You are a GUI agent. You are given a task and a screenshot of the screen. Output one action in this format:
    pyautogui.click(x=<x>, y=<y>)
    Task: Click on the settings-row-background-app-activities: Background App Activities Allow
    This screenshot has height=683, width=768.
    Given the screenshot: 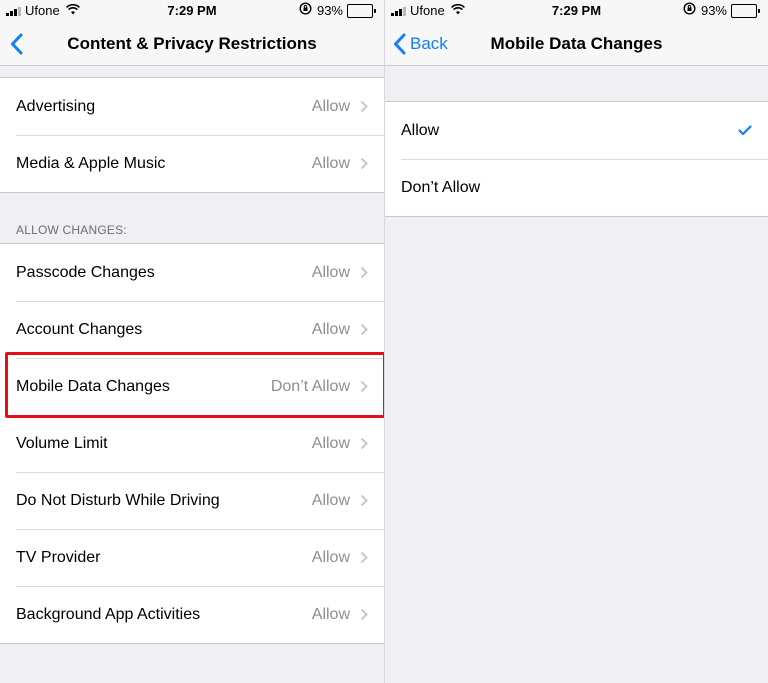 What is the action you would take?
    pyautogui.click(x=192, y=614)
    